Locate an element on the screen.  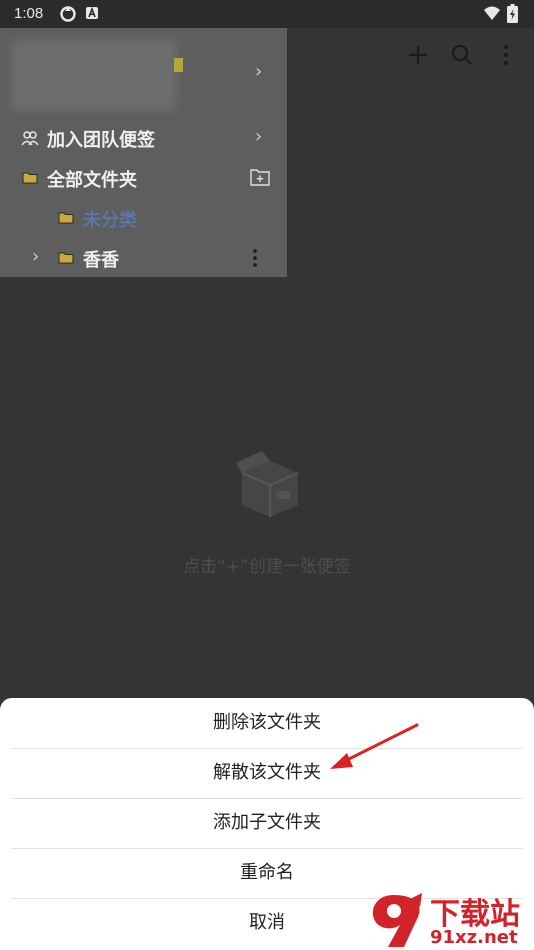
status-time: 1:08 is located at coordinates (29, 13).